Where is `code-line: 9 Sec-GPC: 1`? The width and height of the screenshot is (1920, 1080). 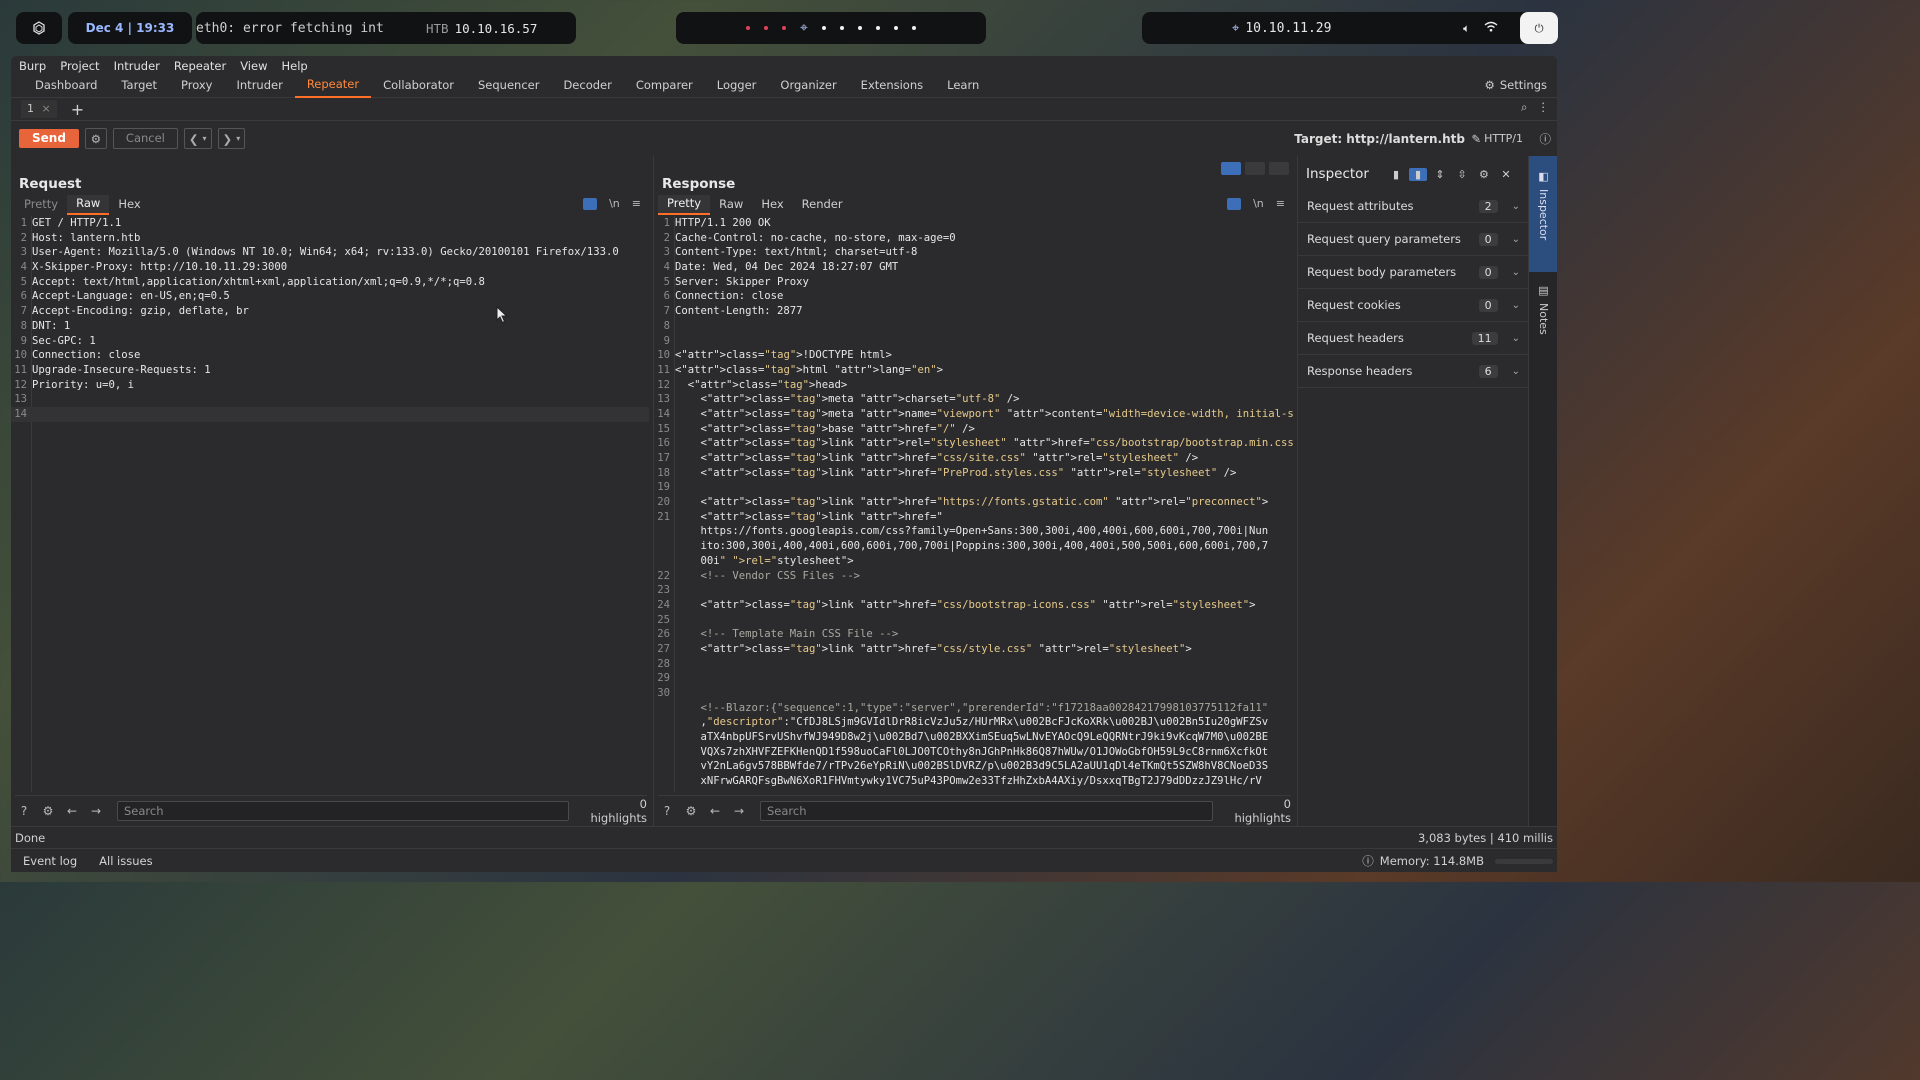
code-line: 9 Sec-GPC: 1 is located at coordinates (330, 341).